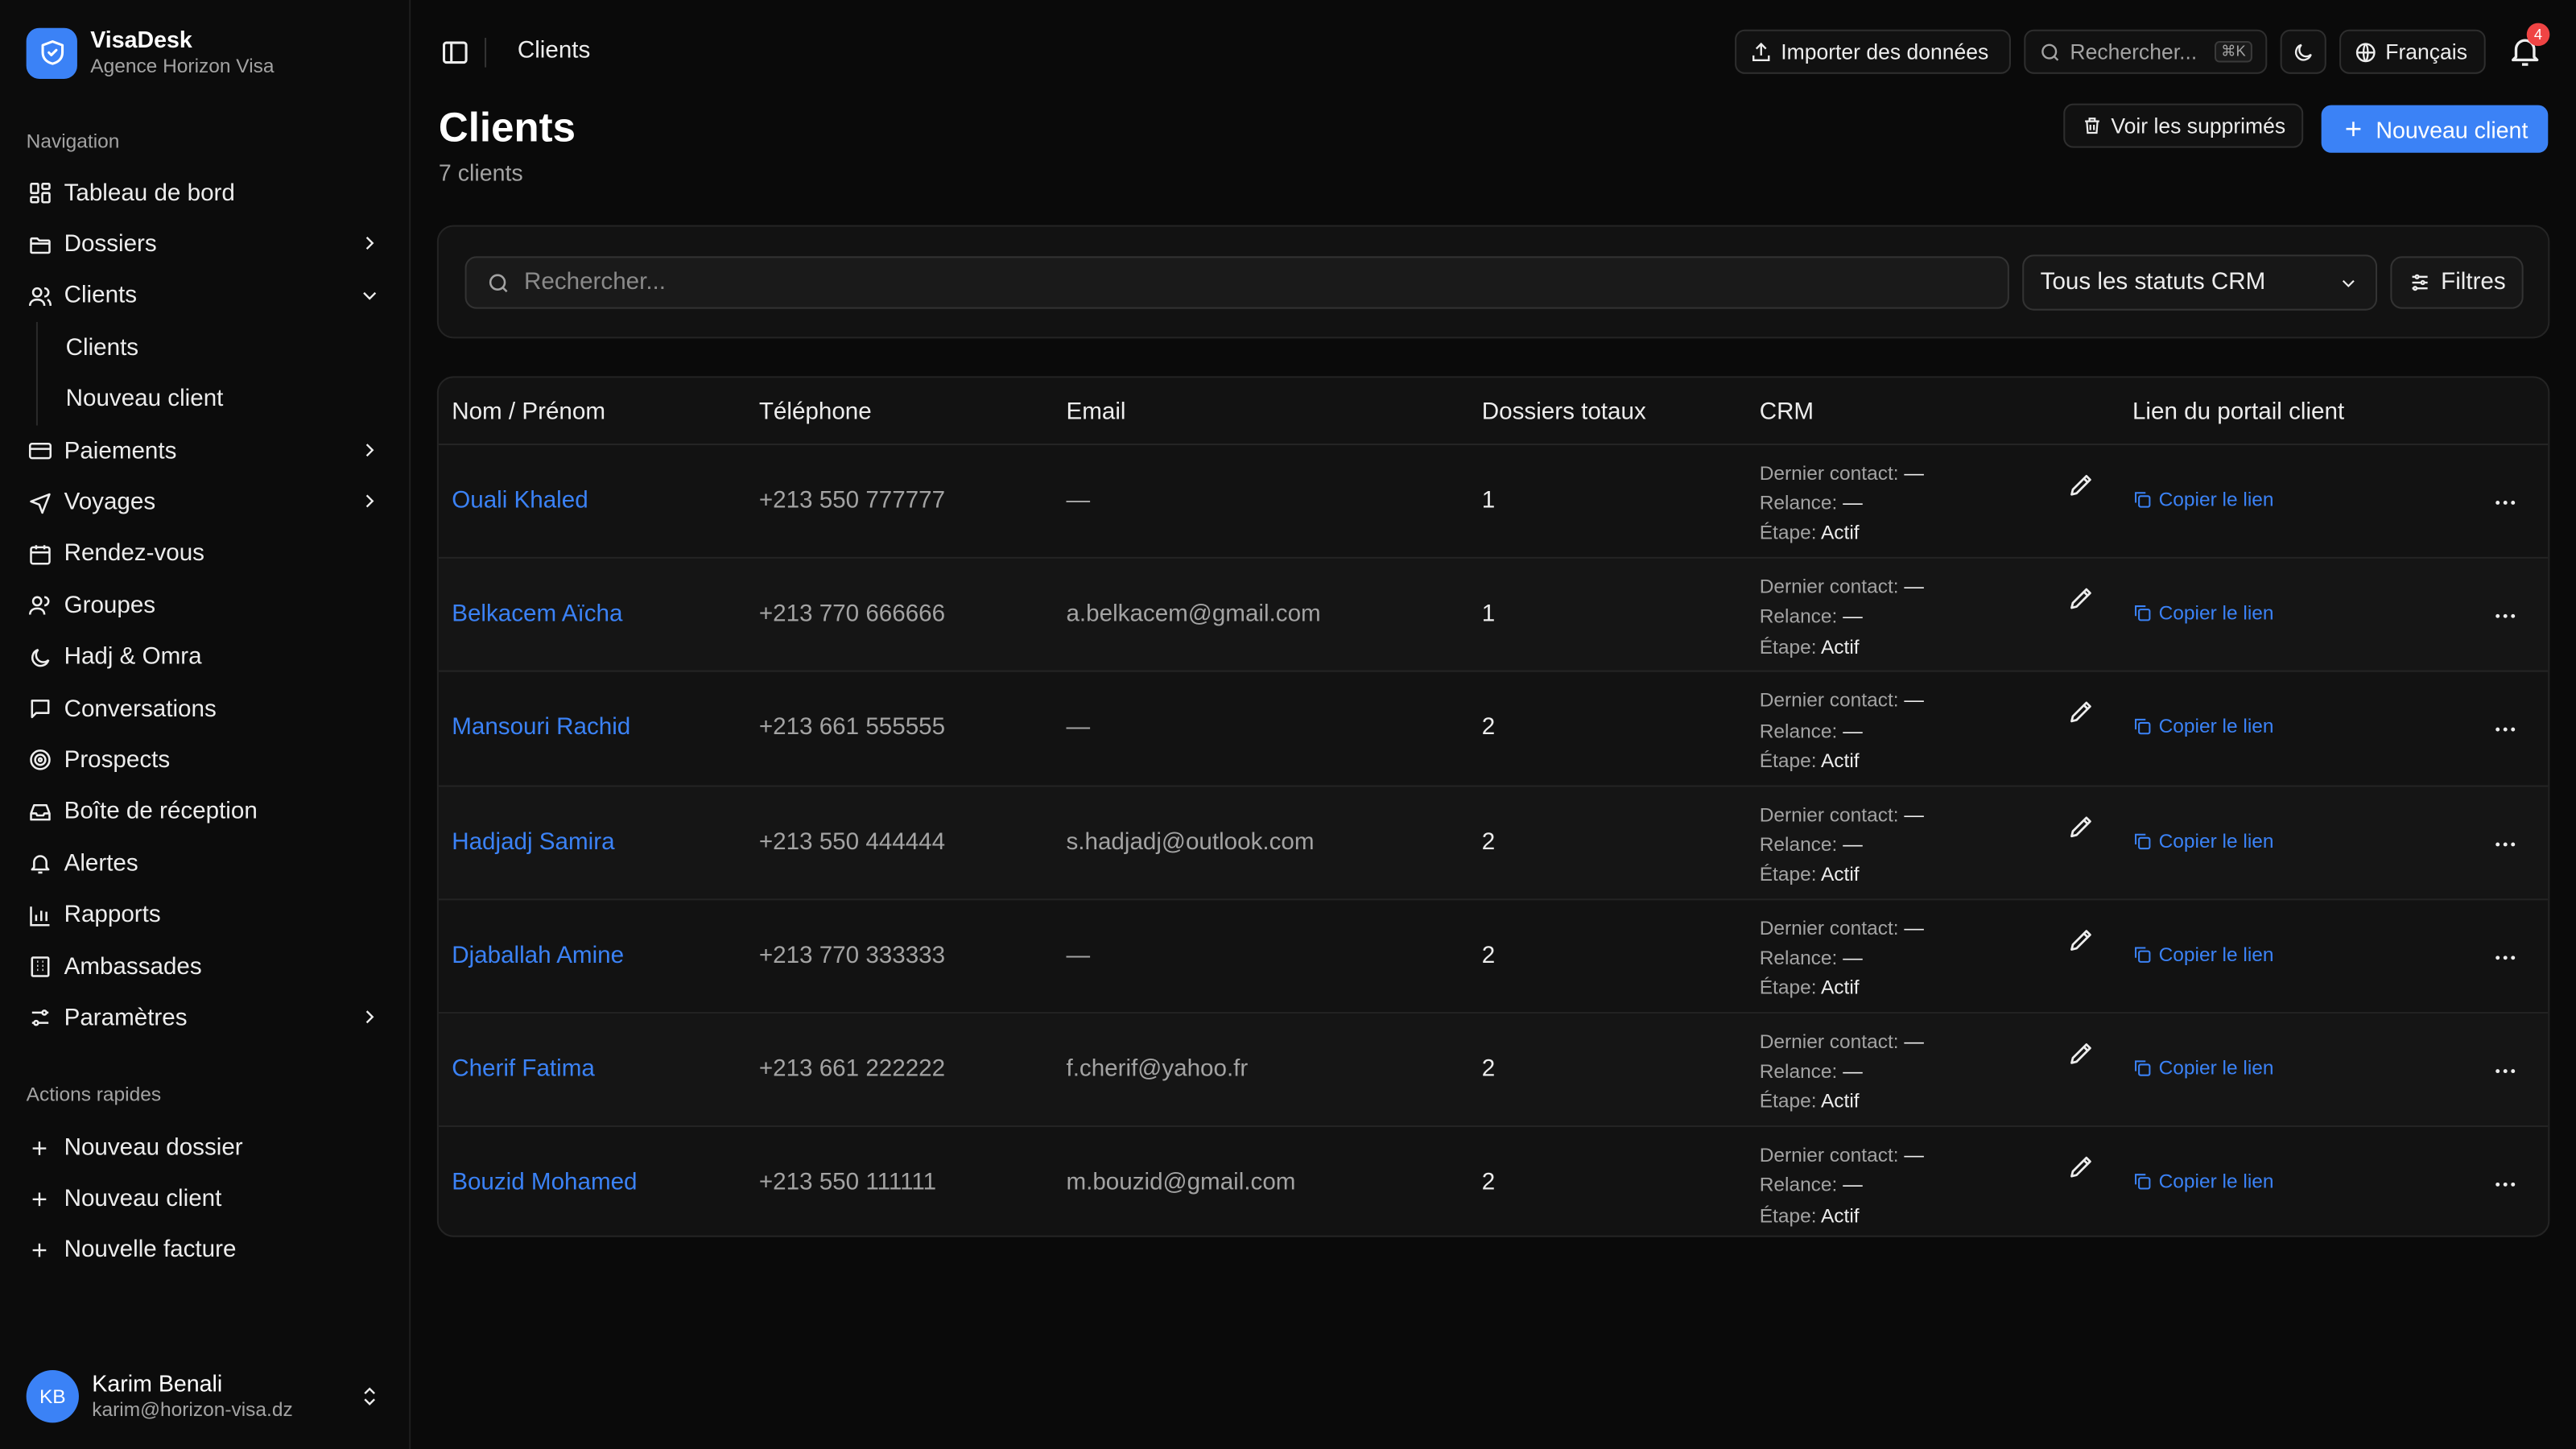  I want to click on client-name-link: Cherif Fatima, so click(523, 1069).